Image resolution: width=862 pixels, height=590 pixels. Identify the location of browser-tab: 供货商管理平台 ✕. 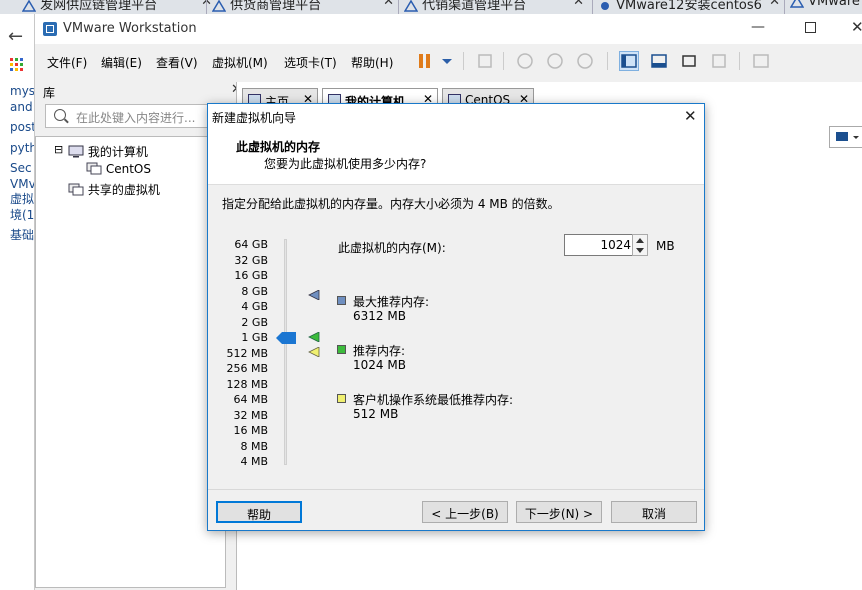
(303, 7).